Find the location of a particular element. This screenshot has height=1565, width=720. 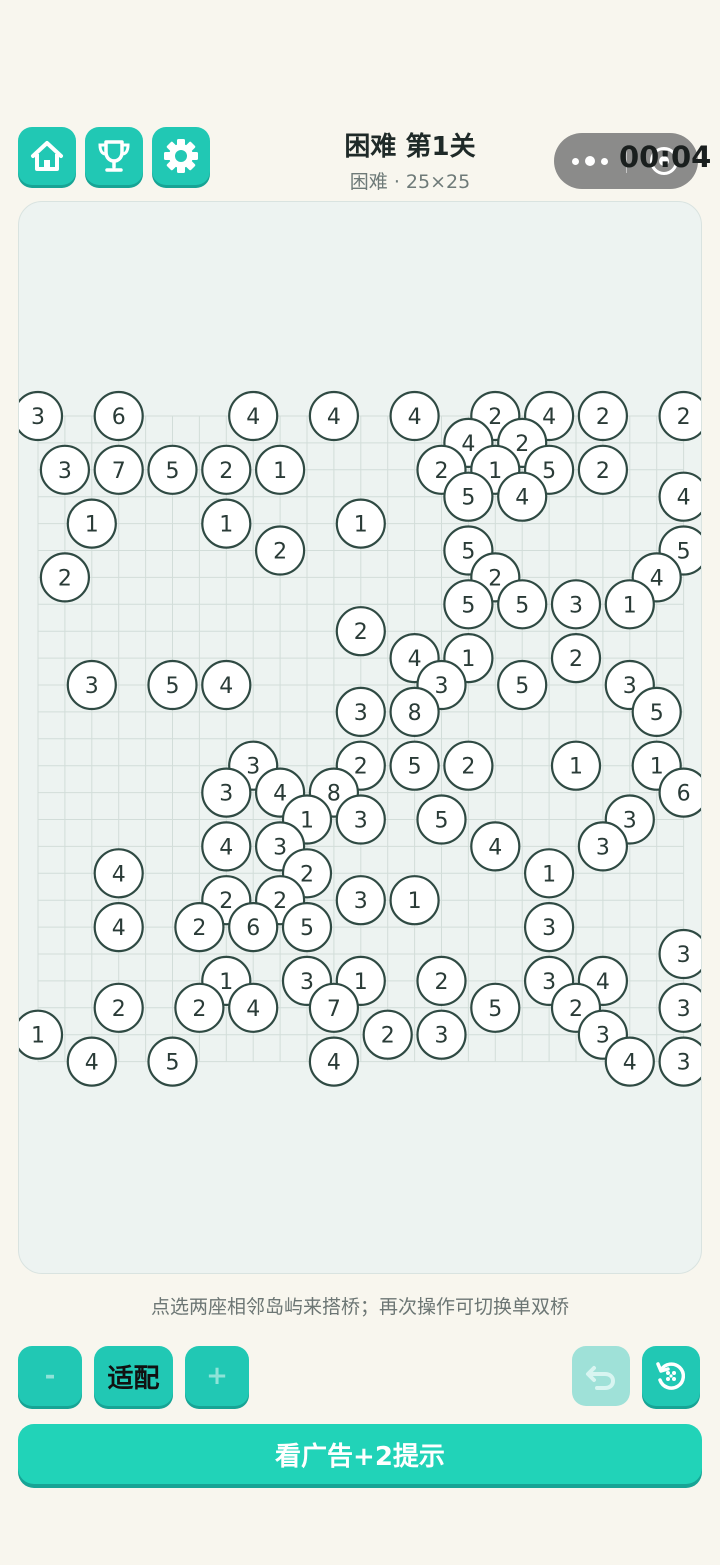

watch-ad-hint-button: 看广告+2提示 is located at coordinates (360, 1454).